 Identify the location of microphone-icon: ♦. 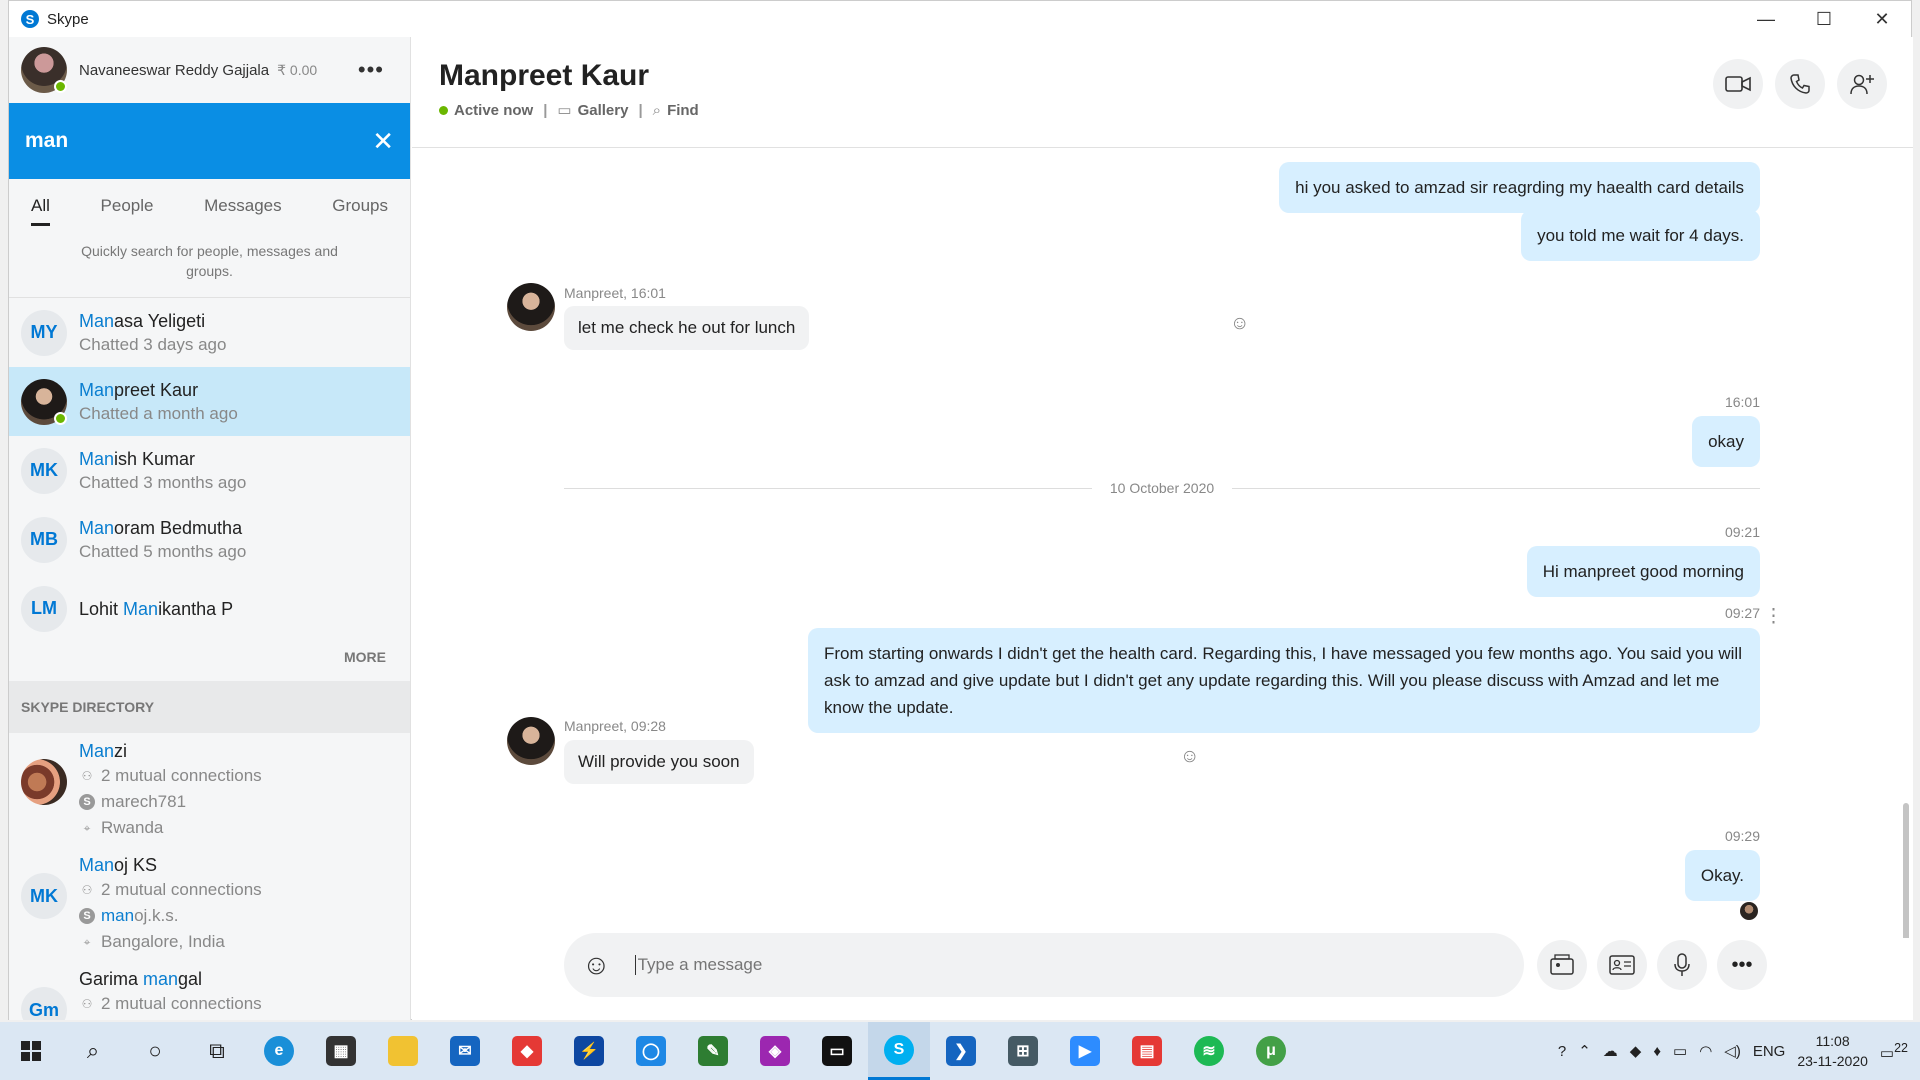
(1657, 1051).